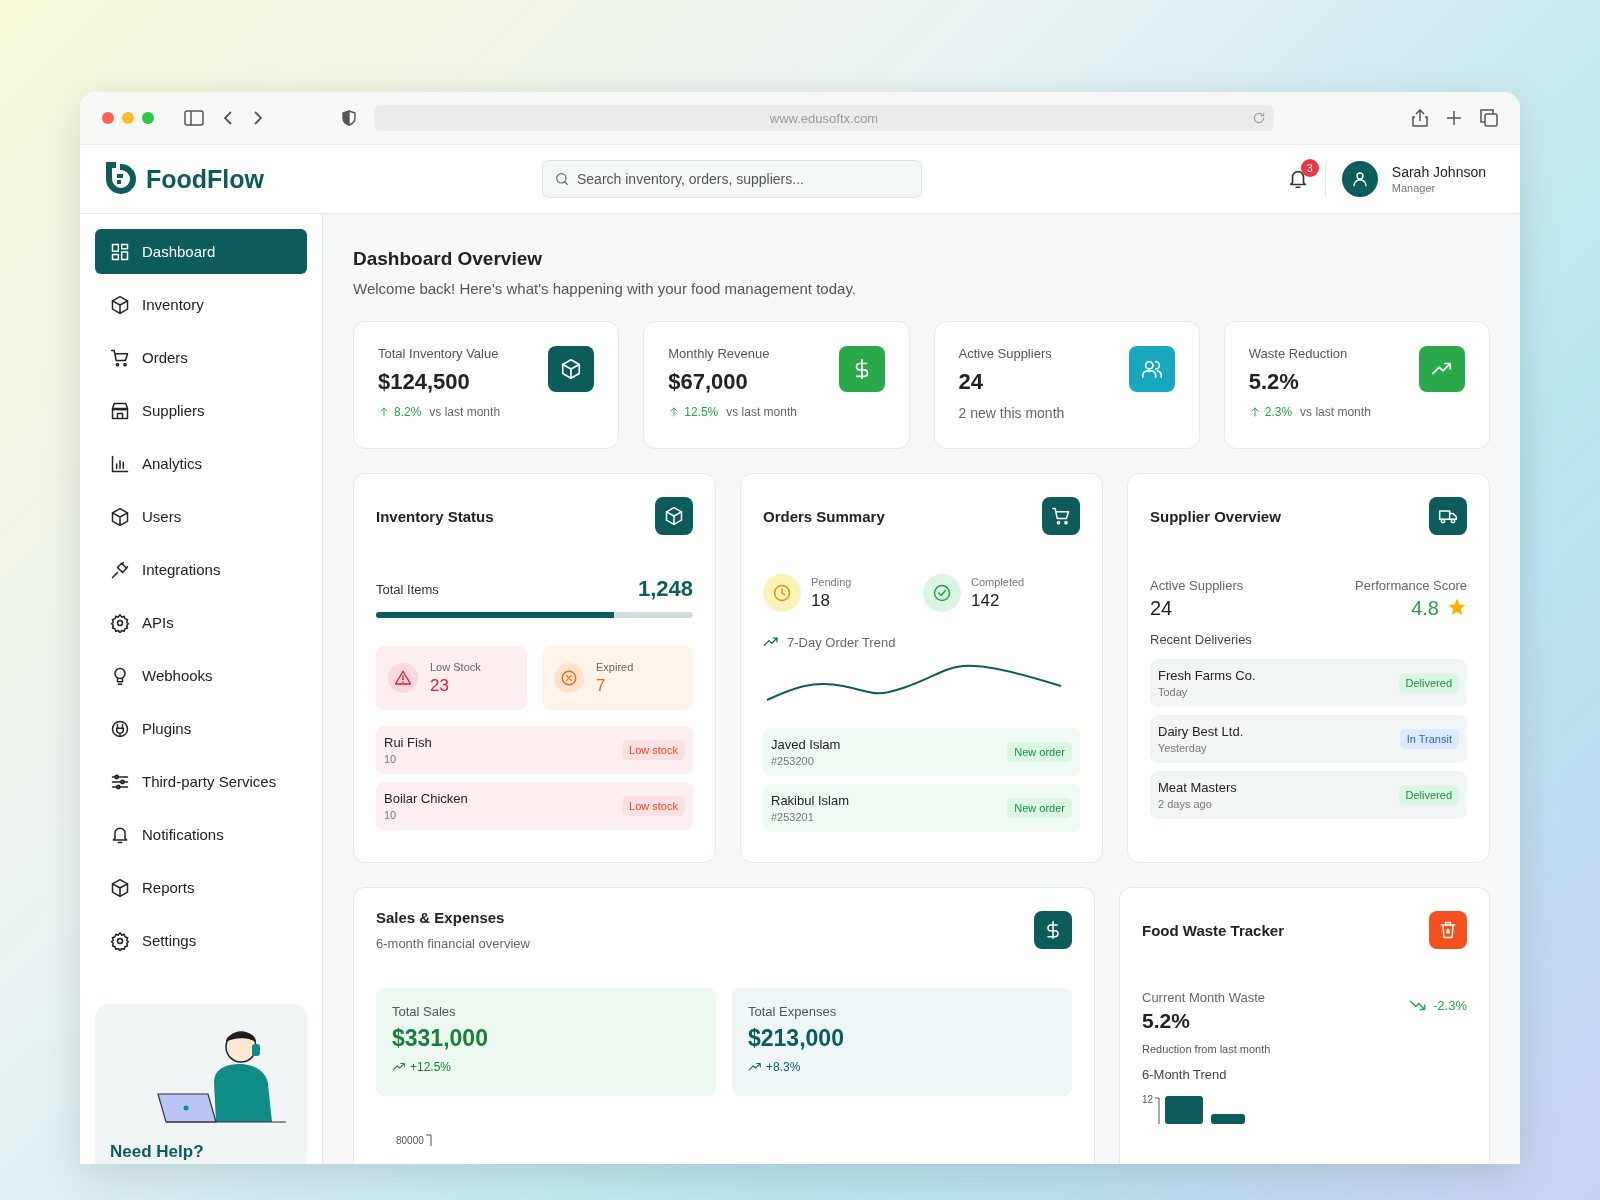 This screenshot has width=1600, height=1200. Describe the element at coordinates (1151, 369) in the screenshot. I see `users-icon` at that location.